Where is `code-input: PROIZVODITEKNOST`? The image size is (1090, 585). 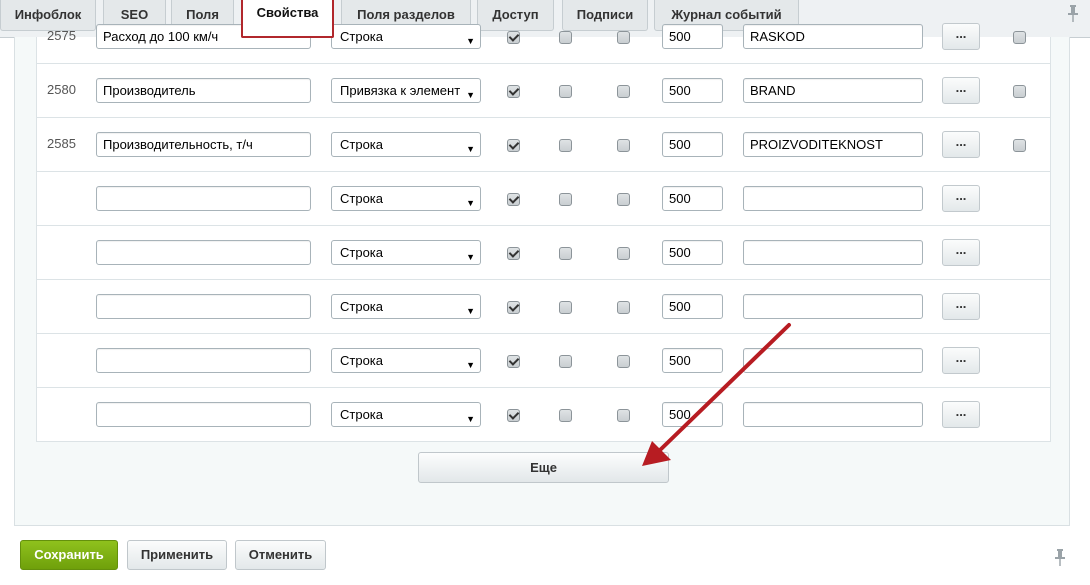 code-input: PROIZVODITEKNOST is located at coordinates (833, 144).